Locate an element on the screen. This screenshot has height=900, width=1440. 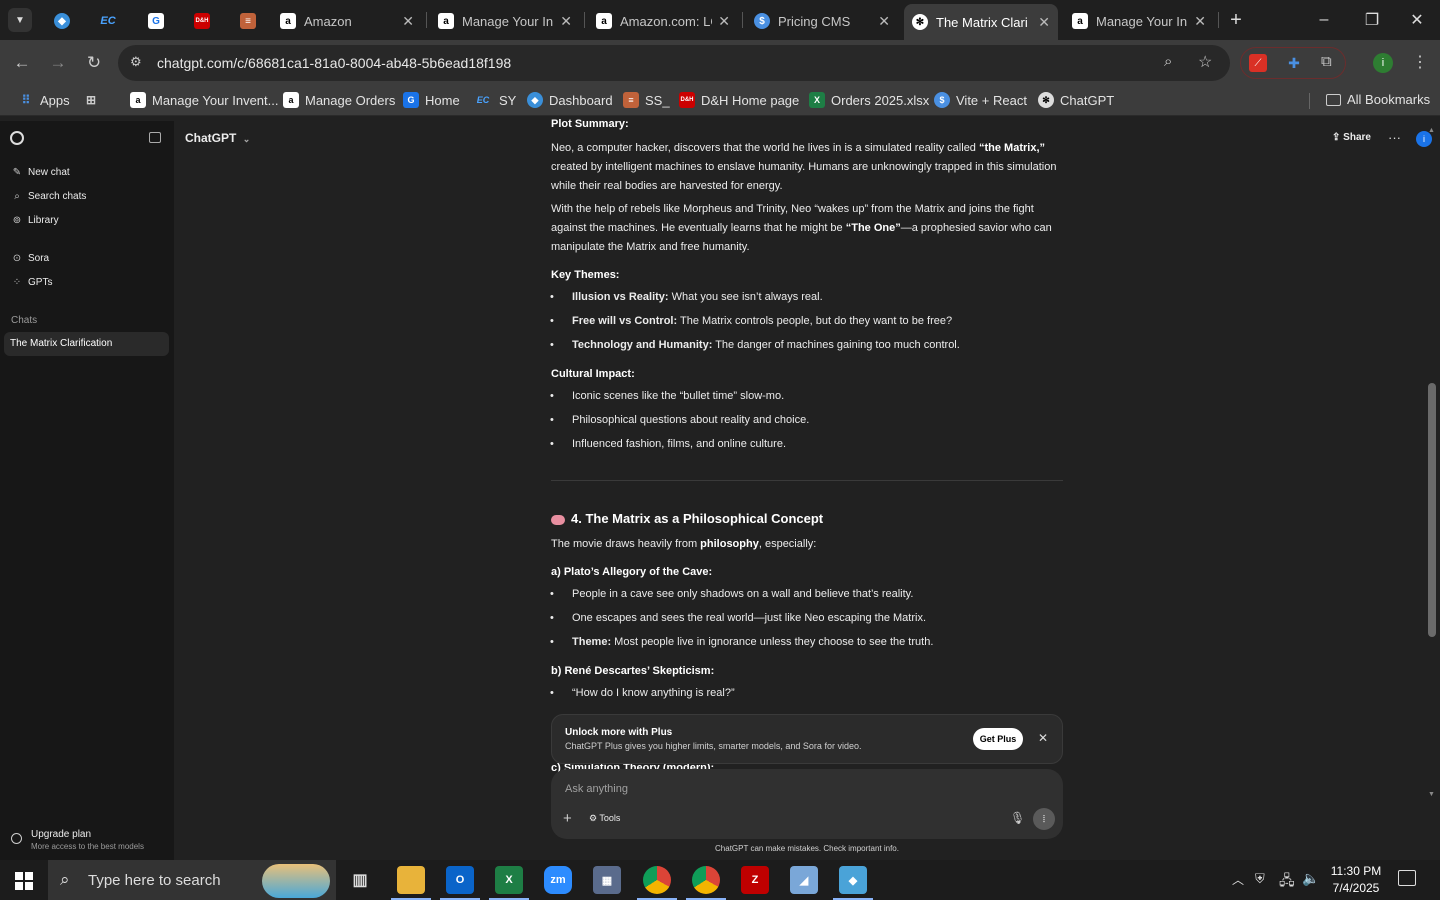
puzzle-icon: ⧉ is located at coordinates (1326, 61).